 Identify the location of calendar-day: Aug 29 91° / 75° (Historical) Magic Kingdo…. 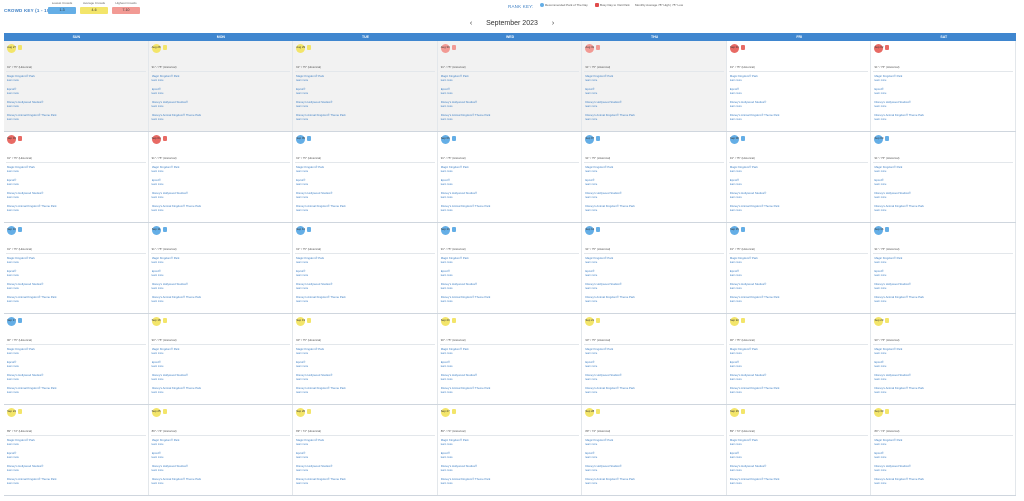
(365, 86).